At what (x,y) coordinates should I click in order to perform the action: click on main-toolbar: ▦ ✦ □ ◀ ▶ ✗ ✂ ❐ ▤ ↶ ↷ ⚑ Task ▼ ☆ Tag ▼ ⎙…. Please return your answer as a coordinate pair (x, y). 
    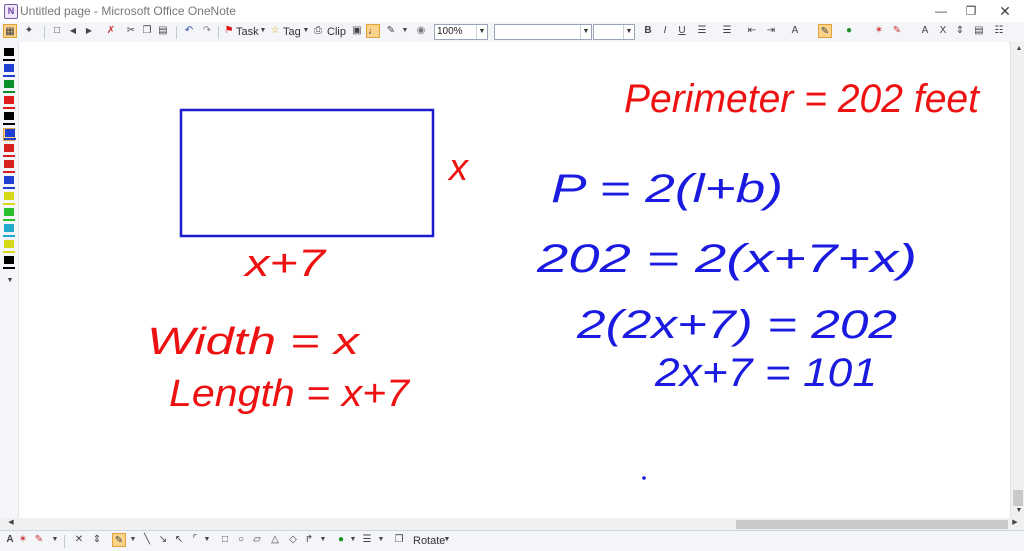
    Looking at the image, I should click on (512, 32).